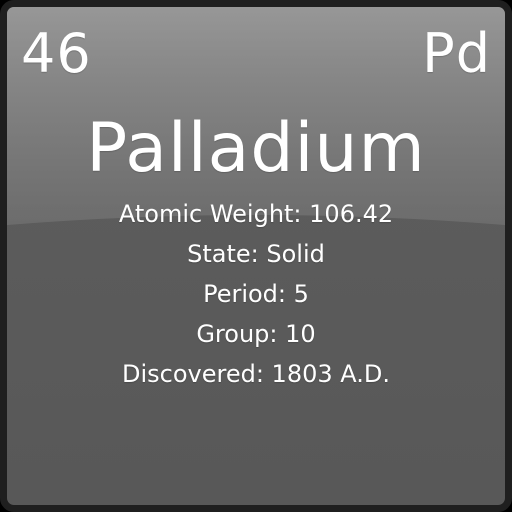 The height and width of the screenshot is (512, 512). I want to click on discovered: Discovered: 1803 A.D., so click(256, 374).